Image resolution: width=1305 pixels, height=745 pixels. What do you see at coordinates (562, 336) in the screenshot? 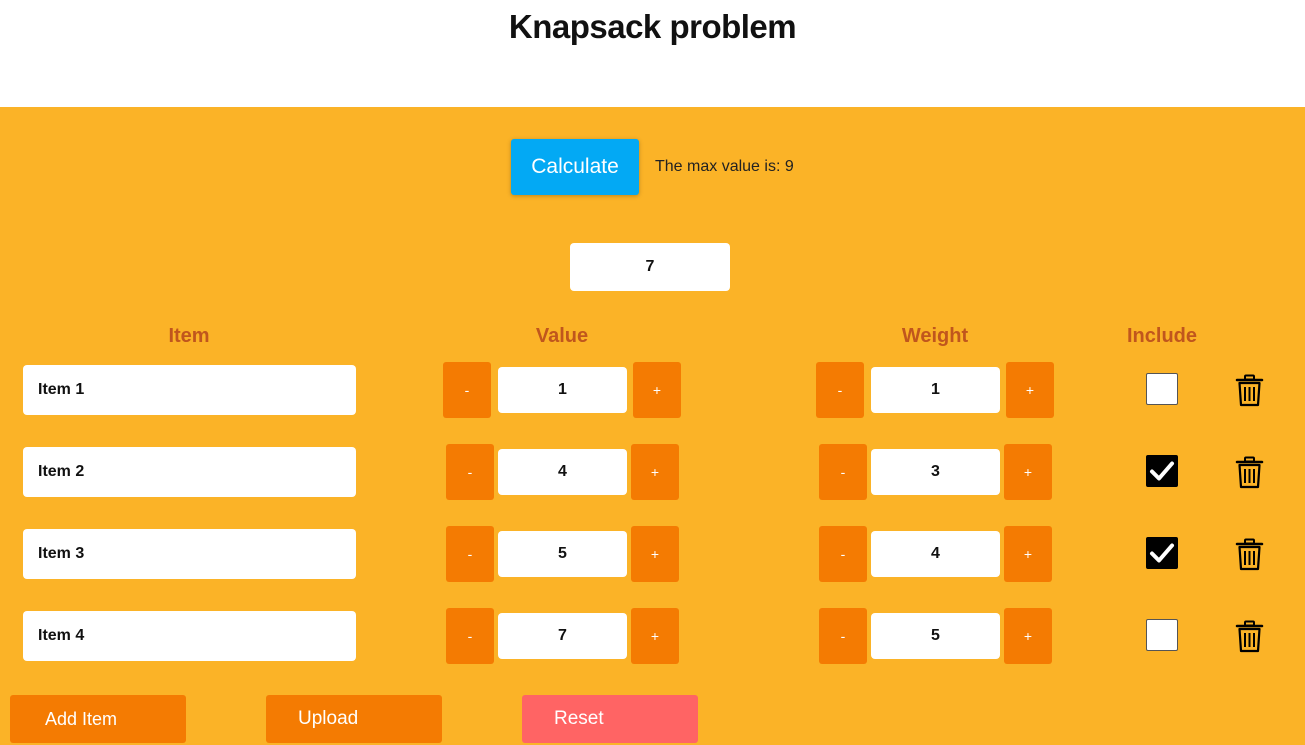
I see `value-column-header: Value` at bounding box center [562, 336].